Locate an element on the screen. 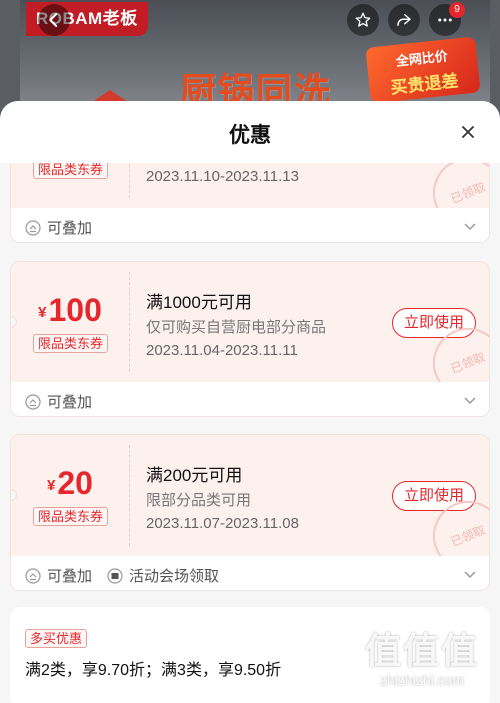 The image size is (500, 703). watermark-url: zhizhizhi.com is located at coordinates (422, 680).